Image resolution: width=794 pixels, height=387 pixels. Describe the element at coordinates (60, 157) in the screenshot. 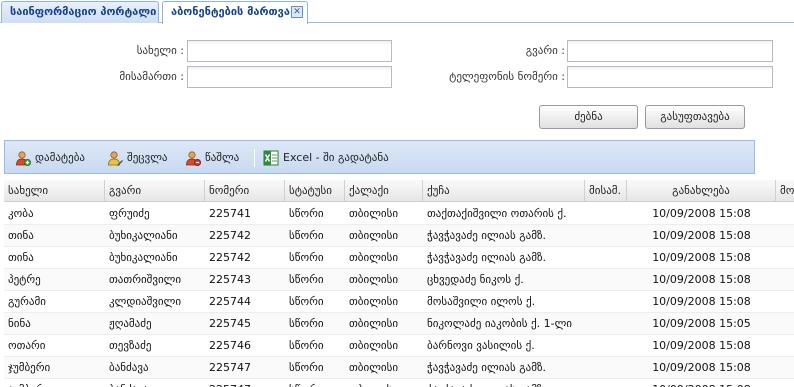

I see `add-label: დამატება` at that location.